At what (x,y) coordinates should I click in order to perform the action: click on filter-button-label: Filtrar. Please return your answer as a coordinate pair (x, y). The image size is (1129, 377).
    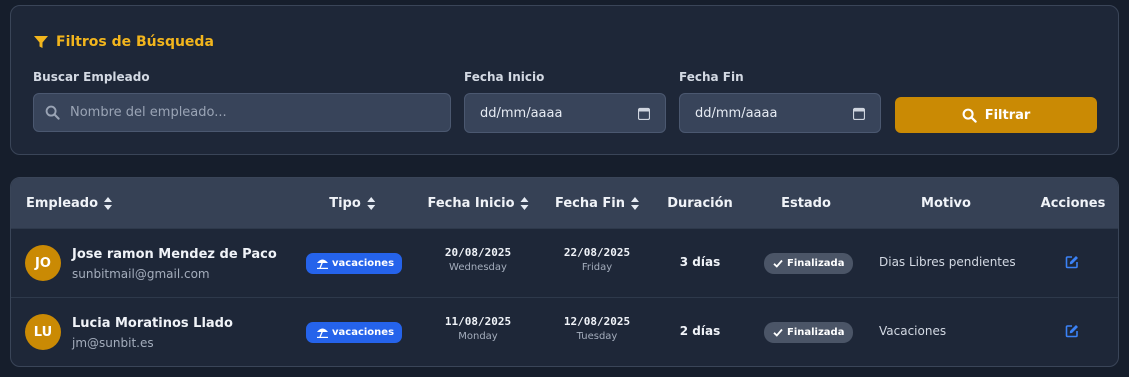
    Looking at the image, I should click on (1007, 115).